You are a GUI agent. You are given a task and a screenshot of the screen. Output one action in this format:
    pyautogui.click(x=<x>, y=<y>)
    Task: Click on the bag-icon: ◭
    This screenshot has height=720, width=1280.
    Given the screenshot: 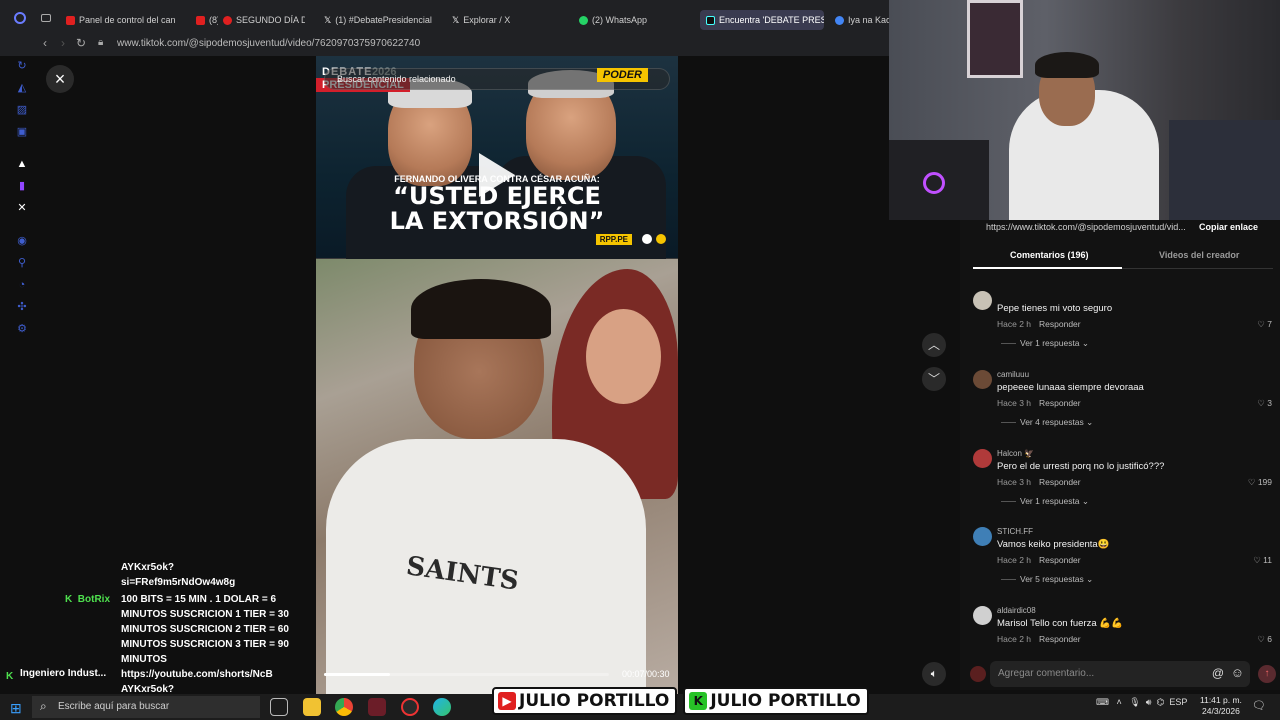 What is the action you would take?
    pyautogui.click(x=22, y=88)
    